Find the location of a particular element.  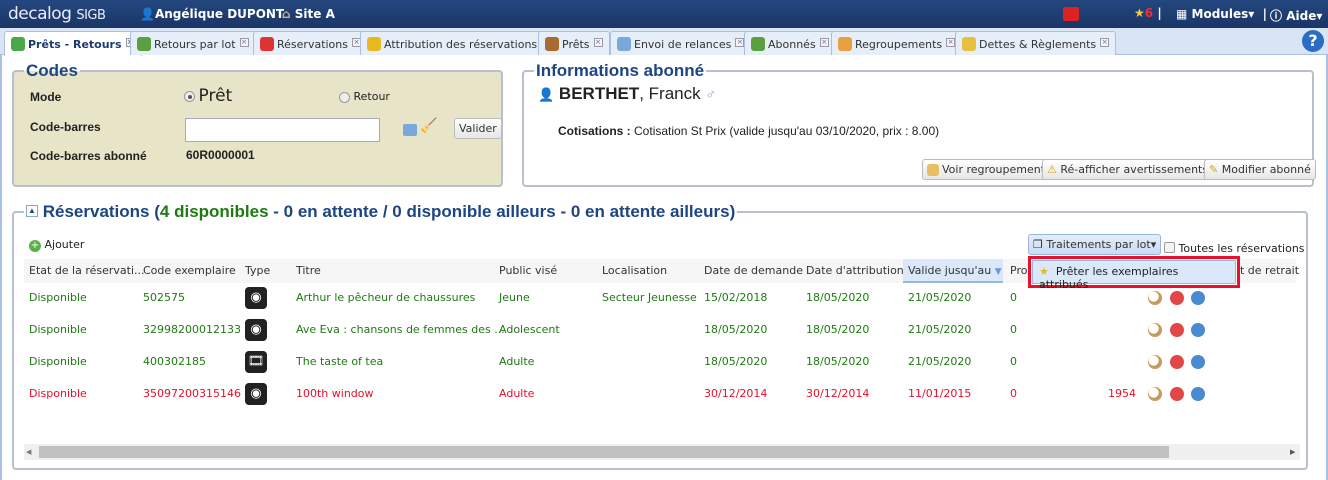

tab-2: Réservations × is located at coordinates (310, 43).